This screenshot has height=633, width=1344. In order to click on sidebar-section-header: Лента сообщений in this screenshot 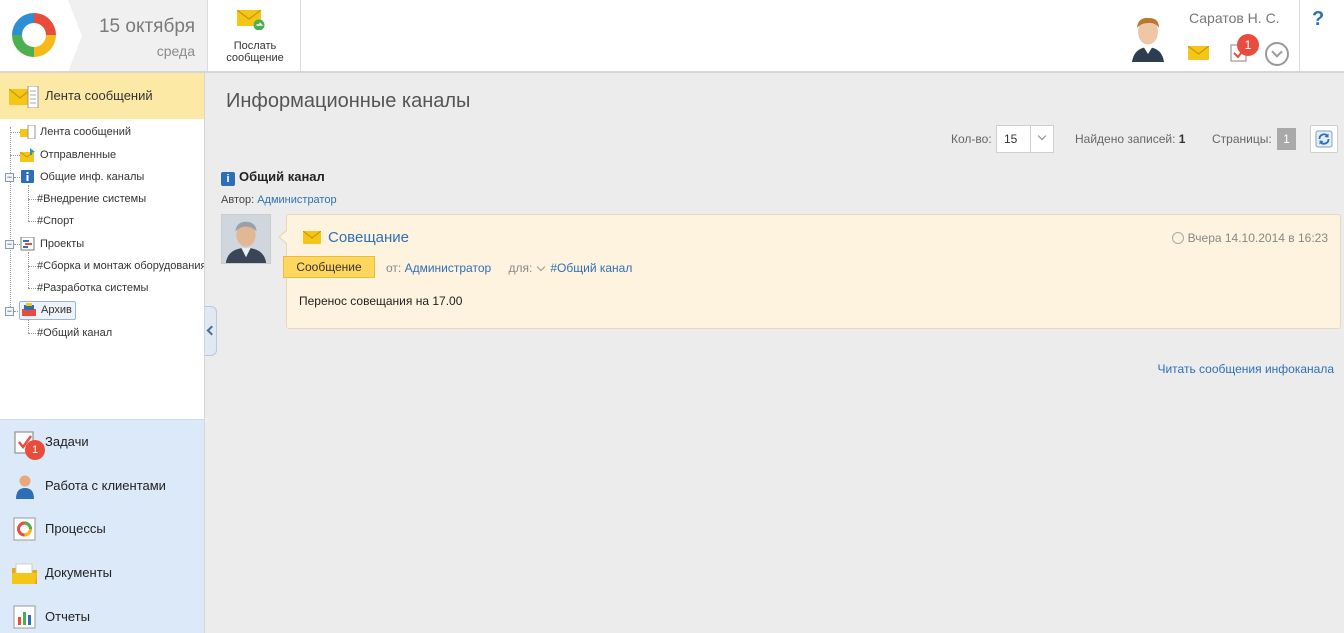, I will do `click(102, 96)`.